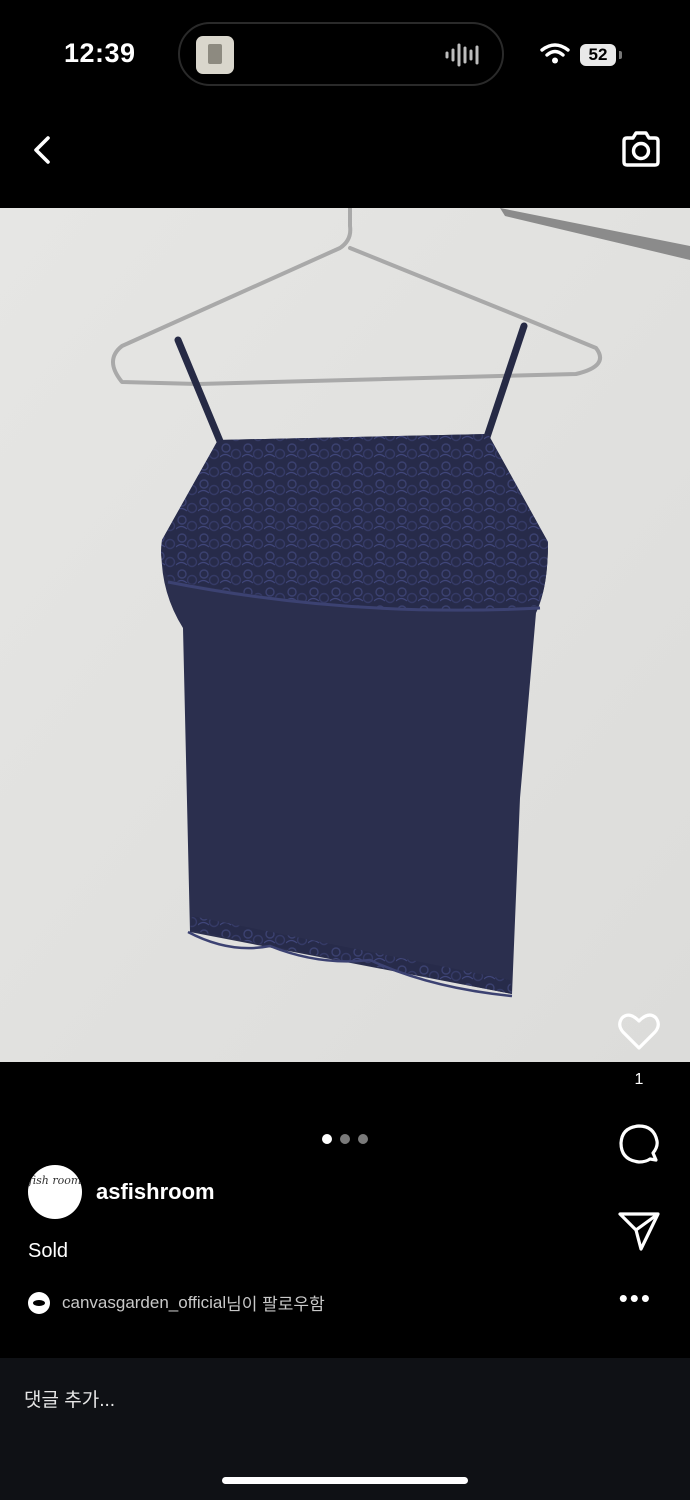 This screenshot has width=690, height=1500. I want to click on eye-icon, so click(39, 1302).